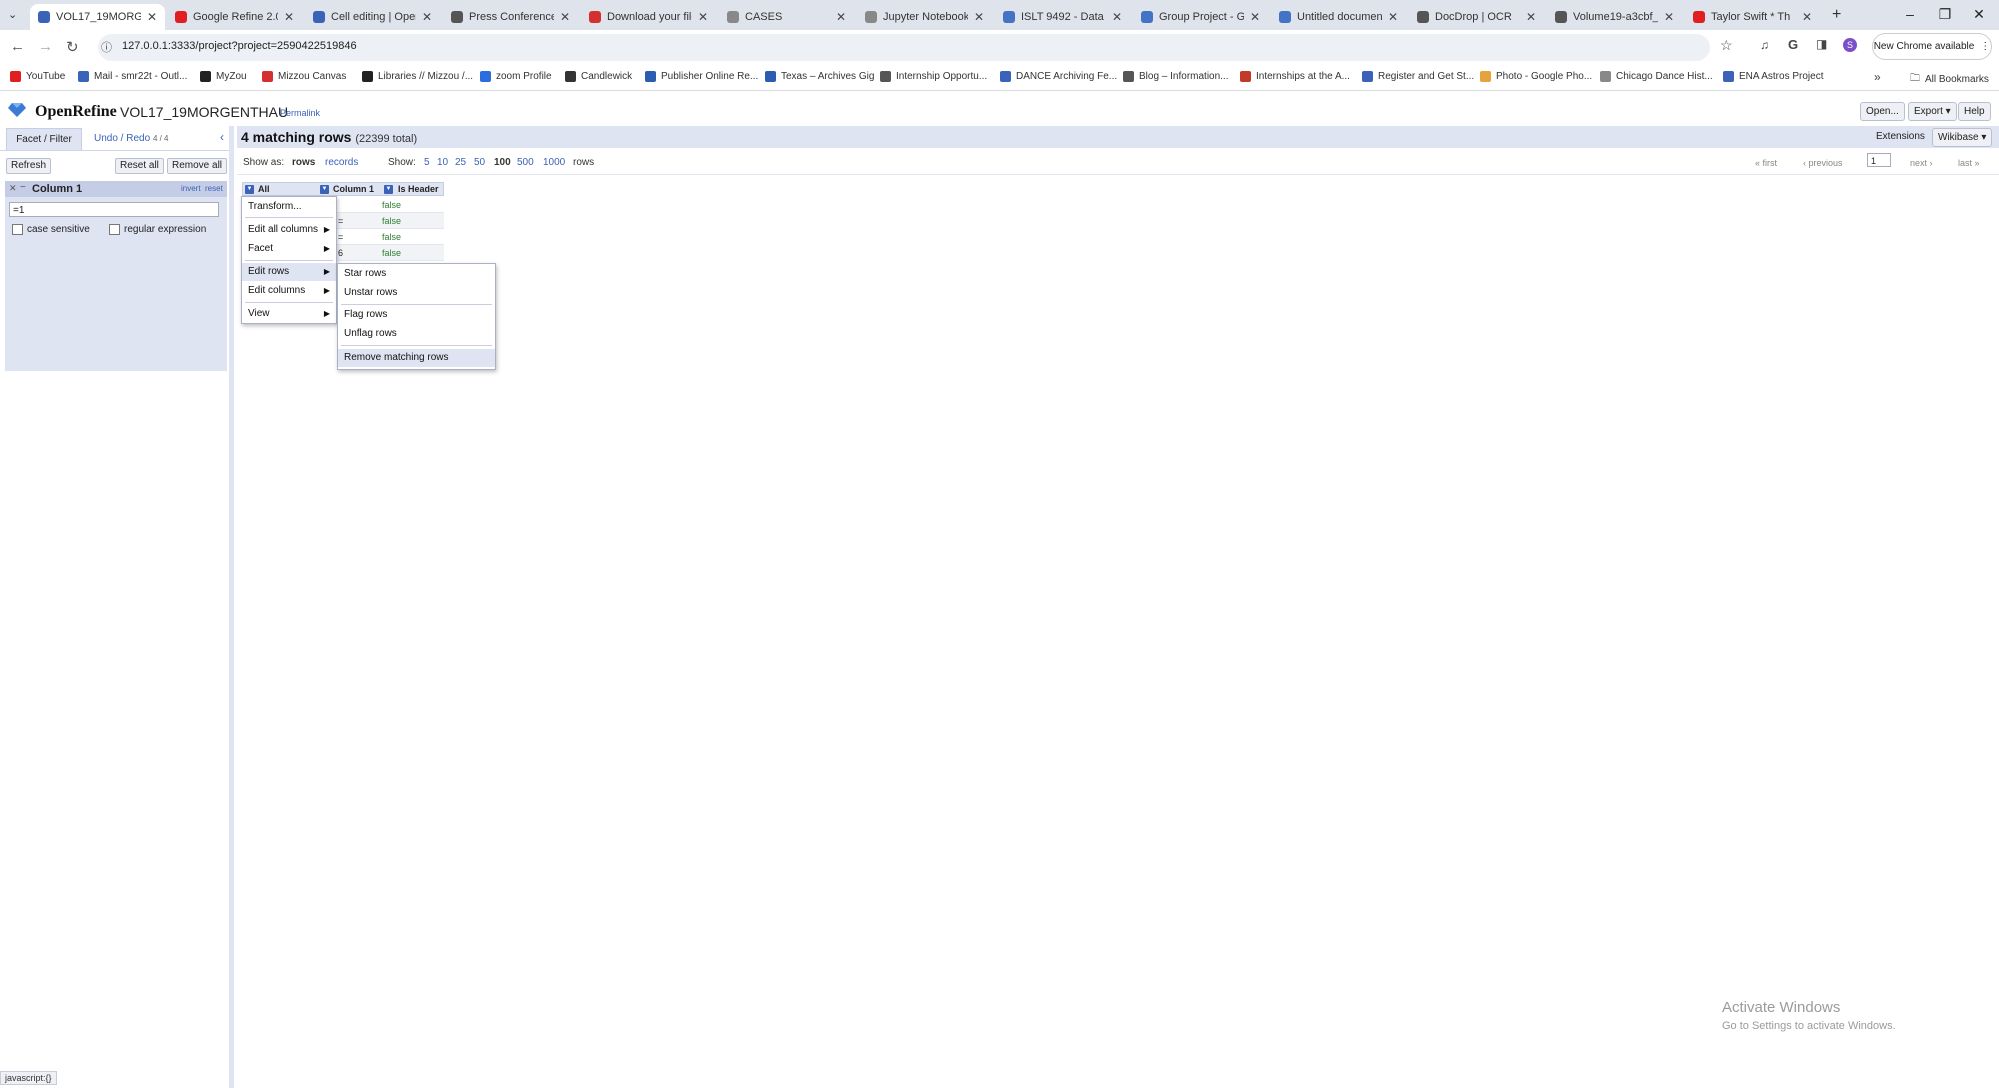  I want to click on bookmark-item: MyZou, so click(223, 76).